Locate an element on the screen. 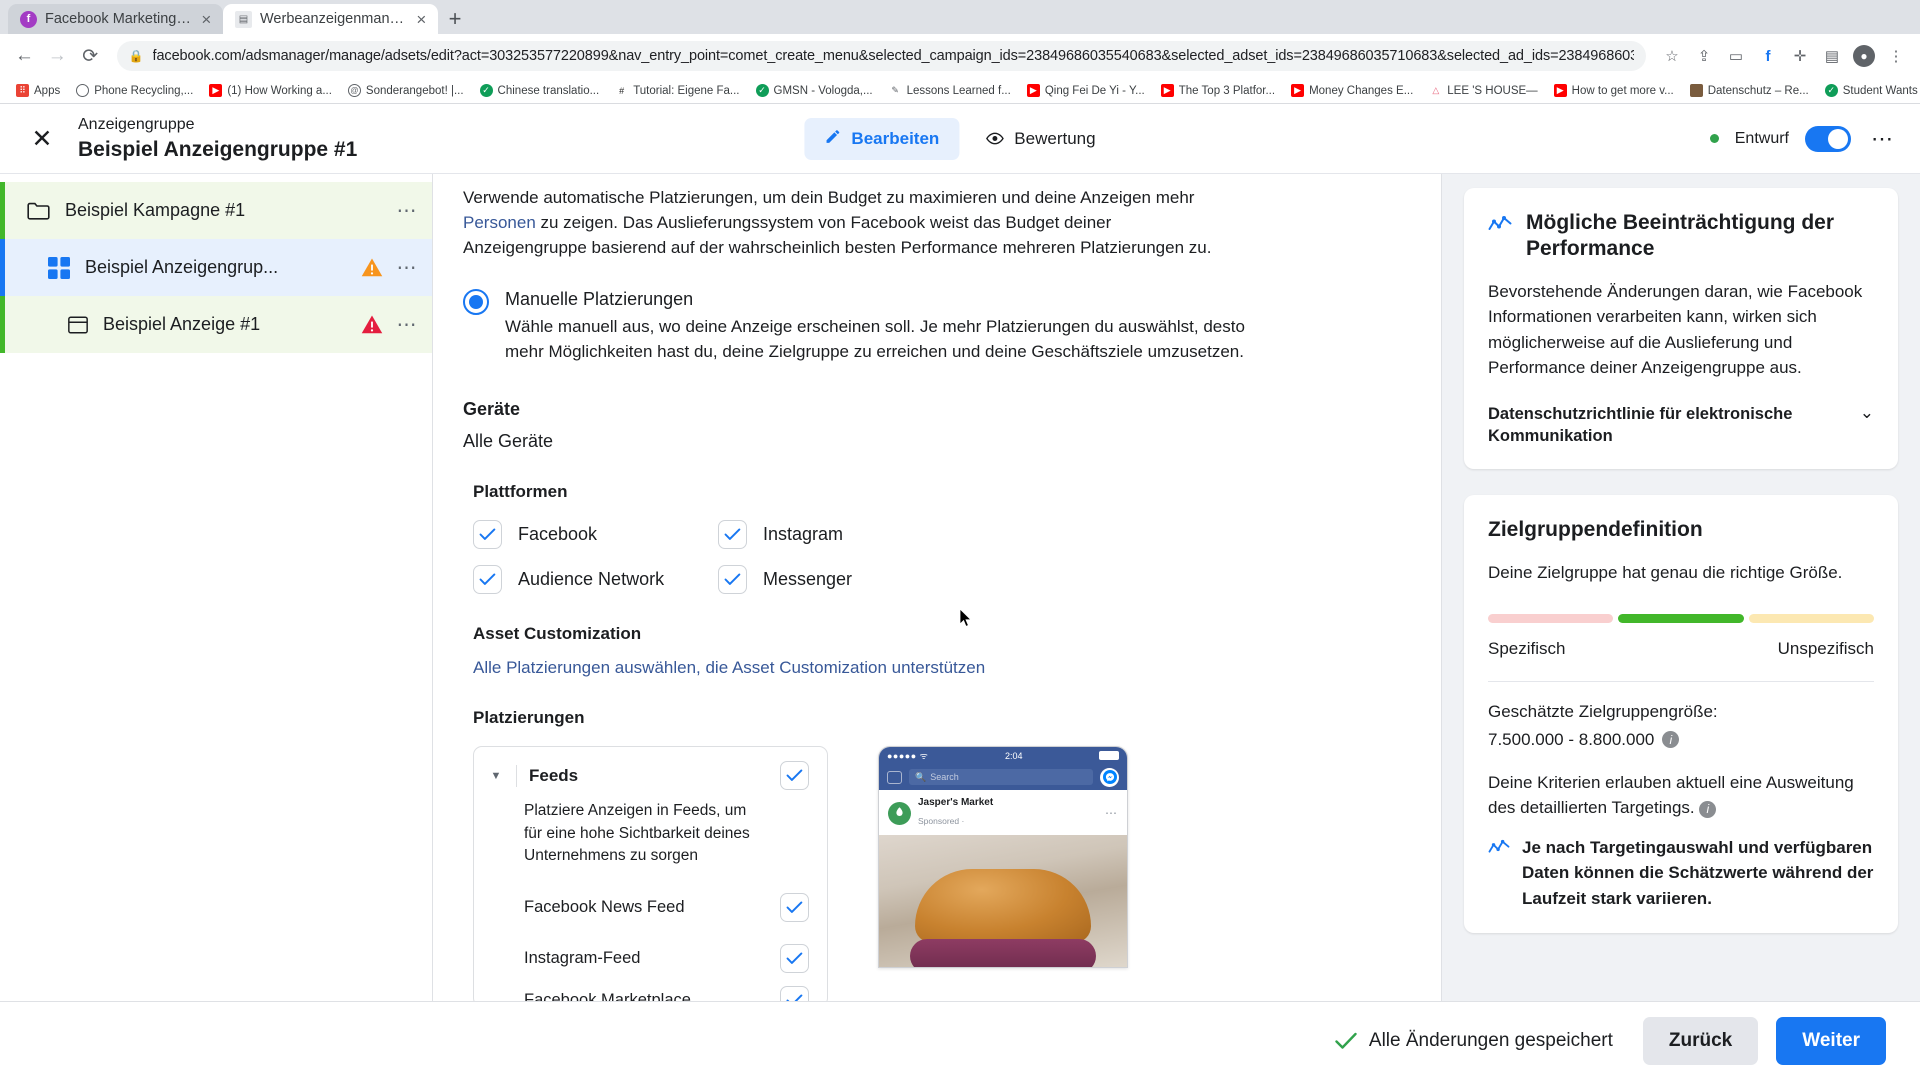 This screenshot has height=1080, width=1920. phone-search-field: 🔍 Search is located at coordinates (1001, 777).